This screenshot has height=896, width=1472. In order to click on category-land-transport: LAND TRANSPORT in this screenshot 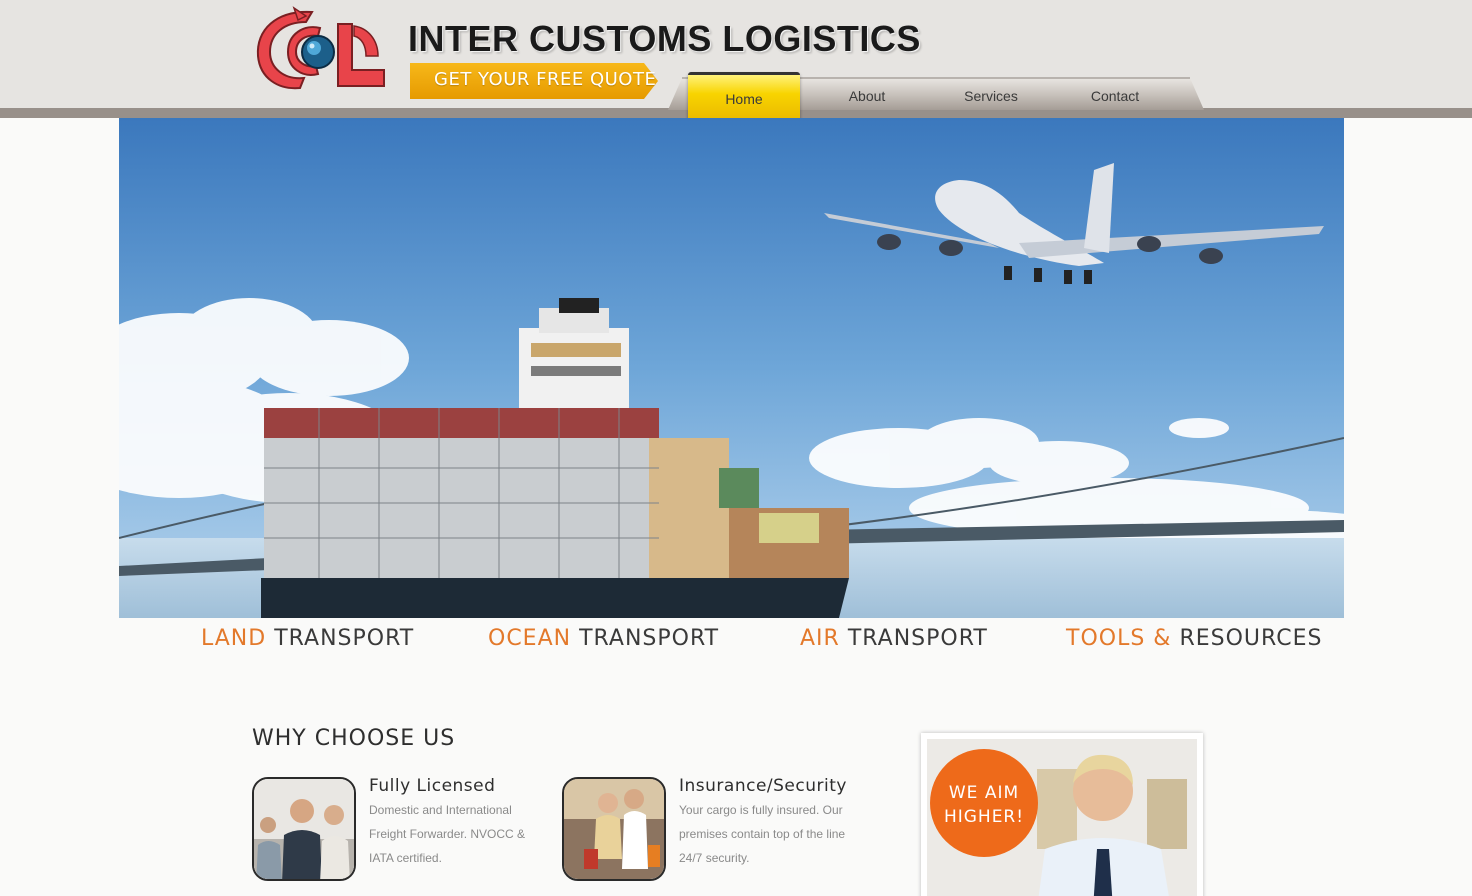, I will do `click(307, 638)`.